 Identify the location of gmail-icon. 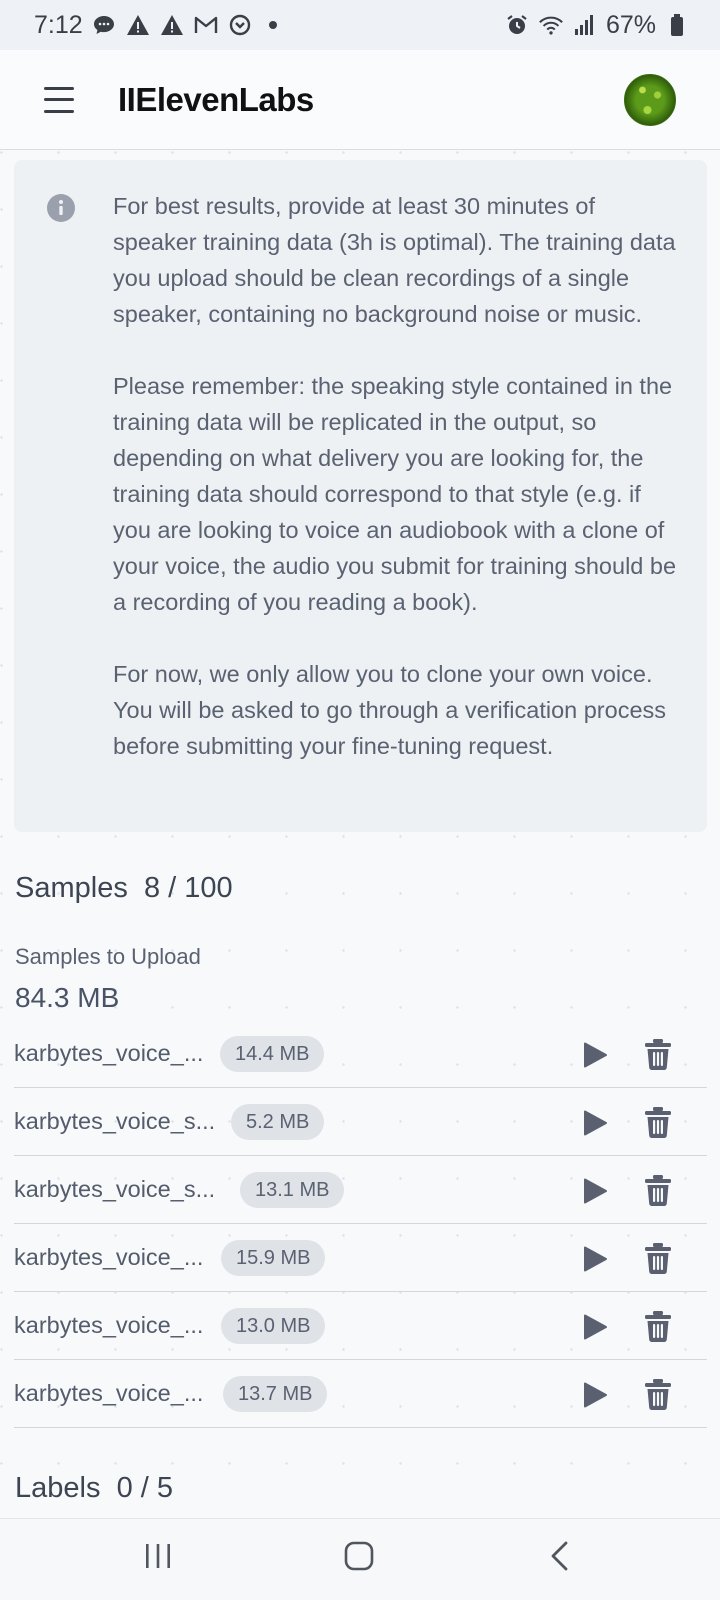
(206, 25).